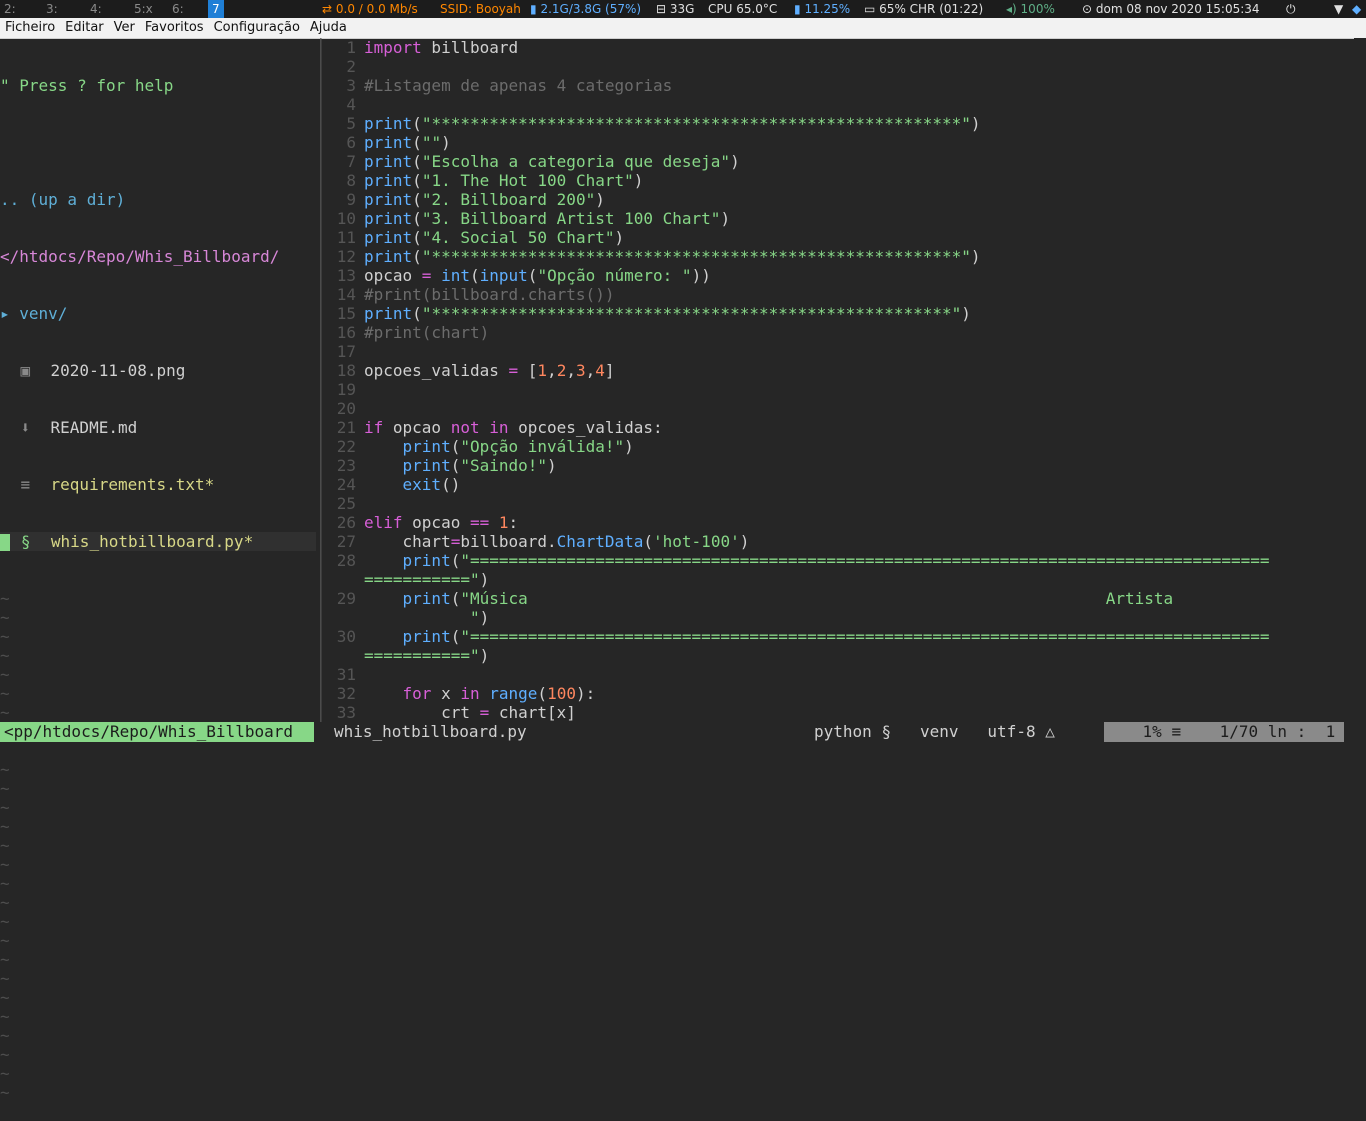 This screenshot has height=1121, width=1366. Describe the element at coordinates (1291, 9) in the screenshot. I see `power-icon: ⏻` at that location.